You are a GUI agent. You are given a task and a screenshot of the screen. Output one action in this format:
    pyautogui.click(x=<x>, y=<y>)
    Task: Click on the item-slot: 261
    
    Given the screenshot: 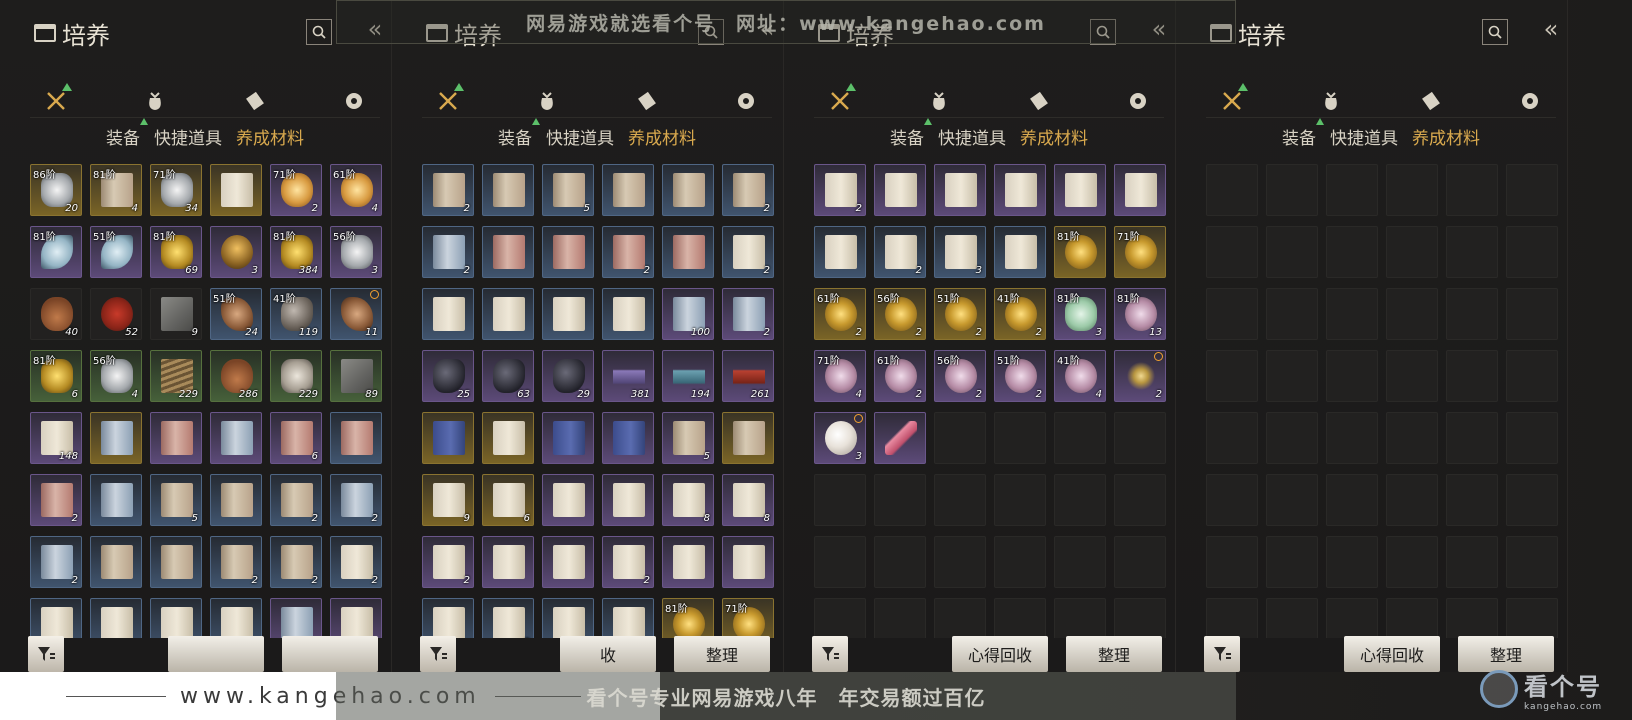 What is the action you would take?
    pyautogui.click(x=748, y=376)
    